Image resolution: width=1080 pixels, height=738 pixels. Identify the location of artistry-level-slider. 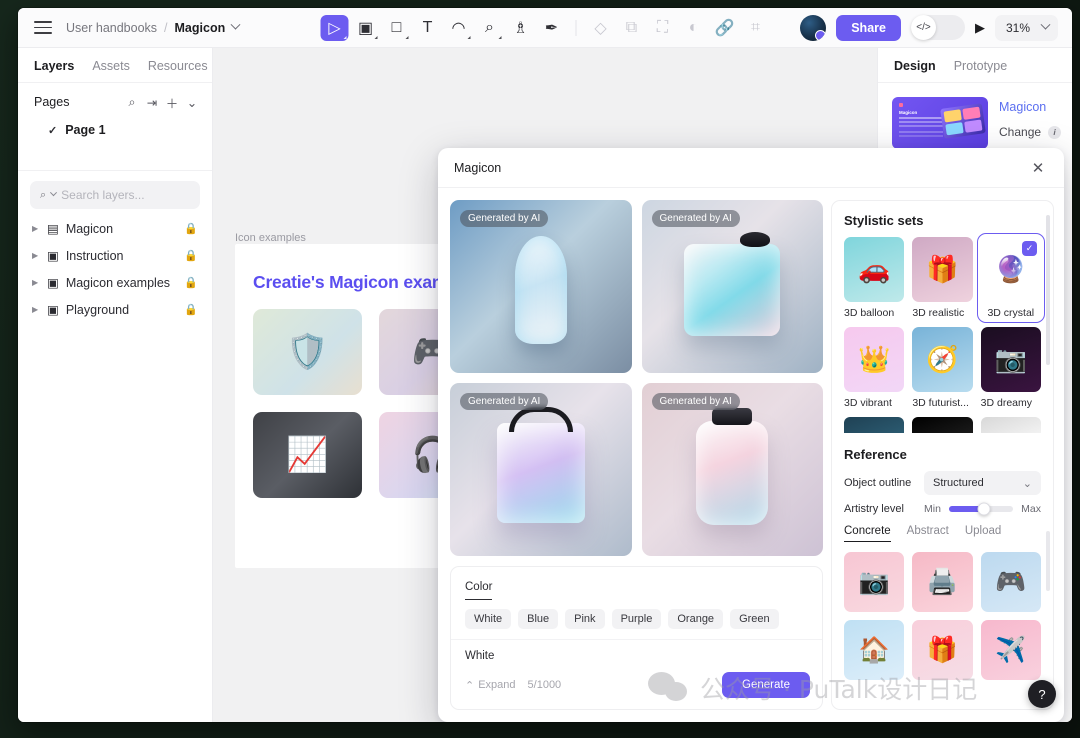
(981, 509).